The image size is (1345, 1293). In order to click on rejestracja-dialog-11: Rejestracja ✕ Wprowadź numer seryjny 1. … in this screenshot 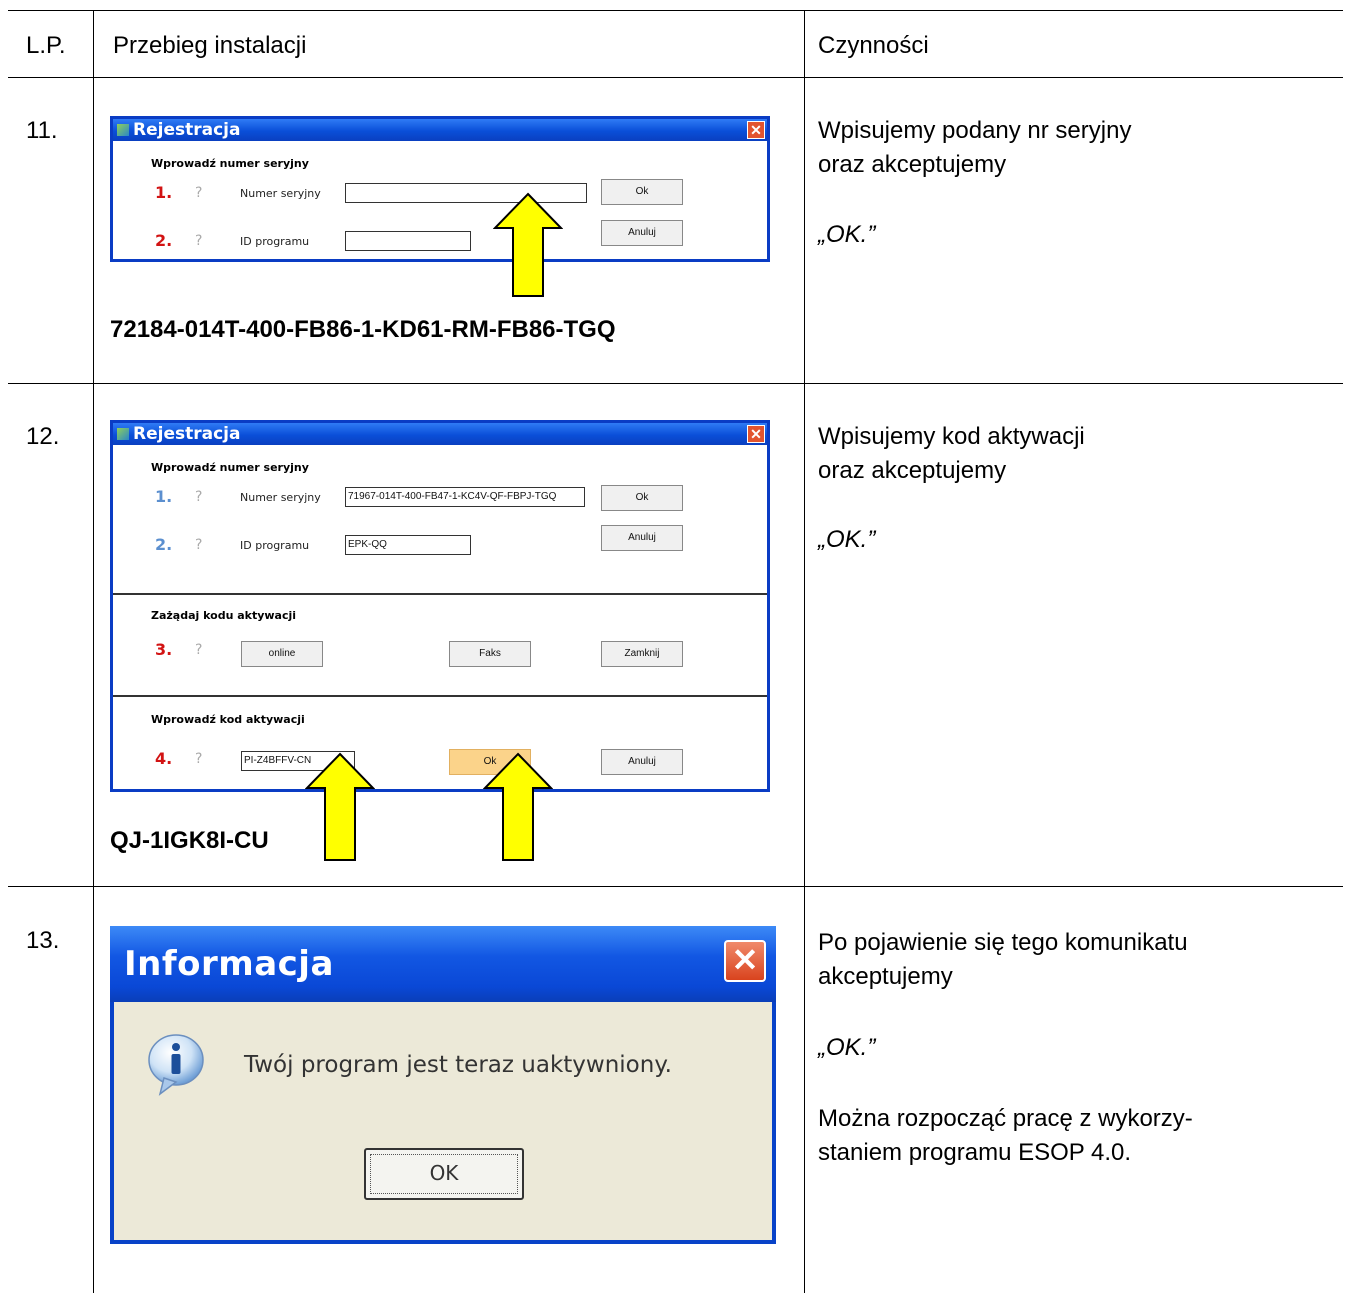, I will do `click(440, 189)`.